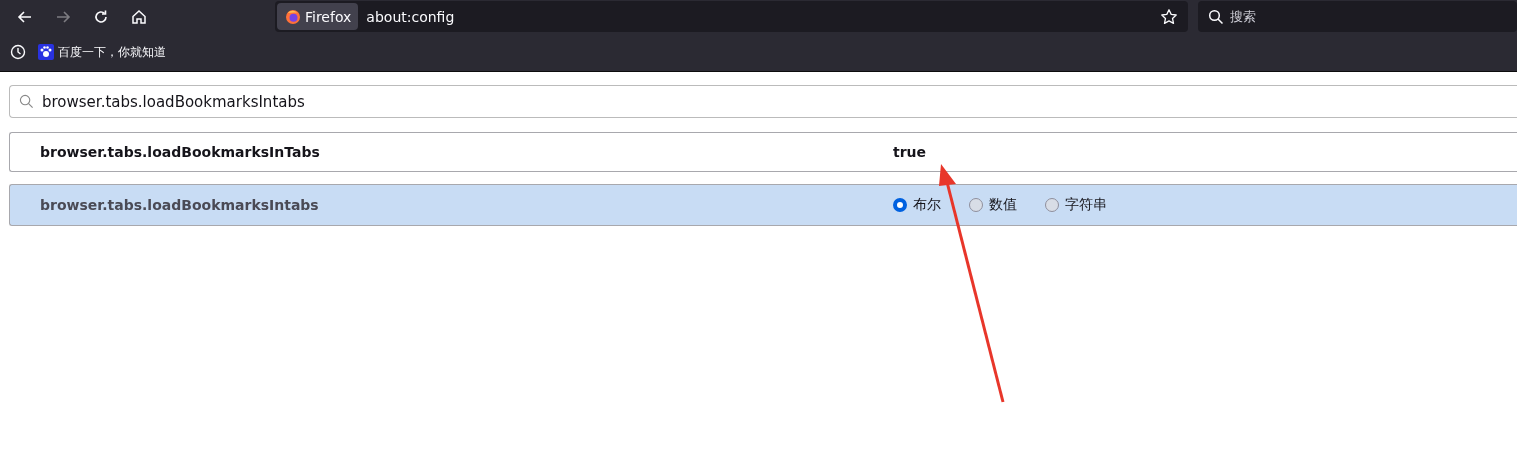  I want to click on pref-name: browser.tabs.loadBookmarksIntabs, so click(179, 205).